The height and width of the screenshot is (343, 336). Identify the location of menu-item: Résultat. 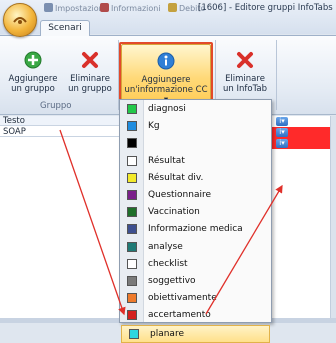
(195, 162).